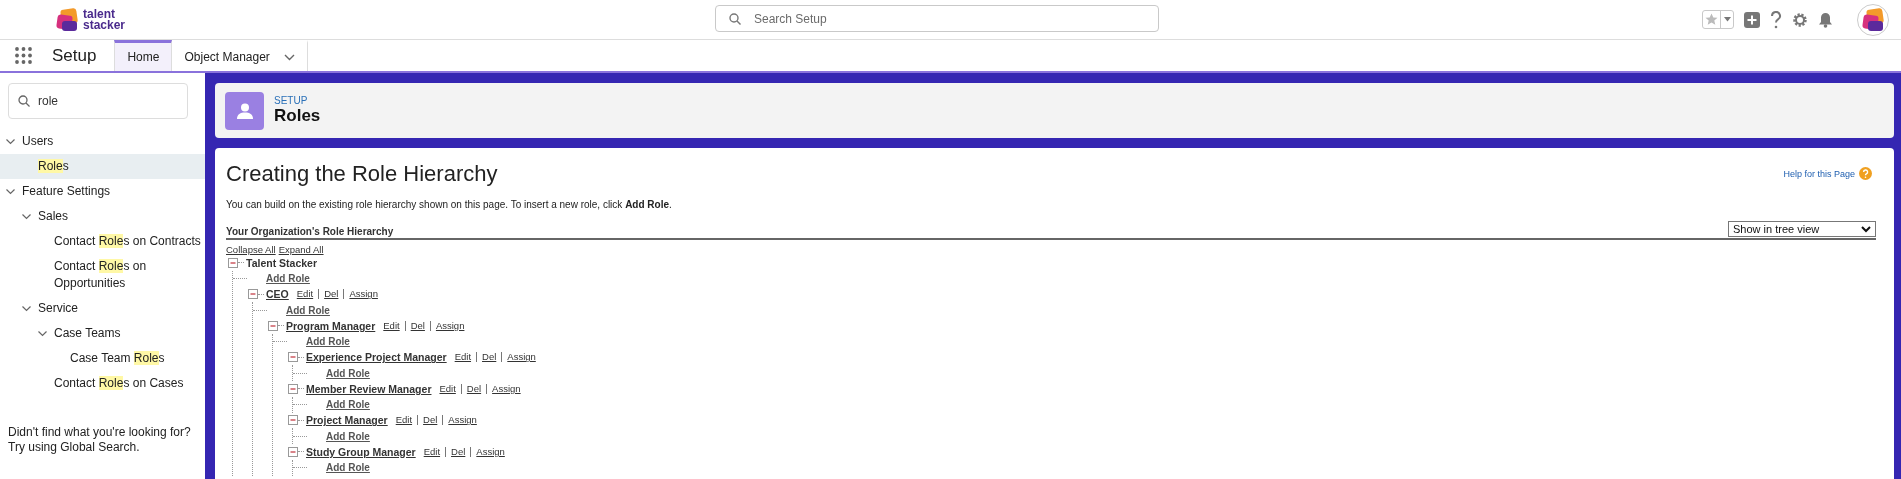 This screenshot has width=1901, height=479. I want to click on org-name: Talent Stacker, so click(281, 262).